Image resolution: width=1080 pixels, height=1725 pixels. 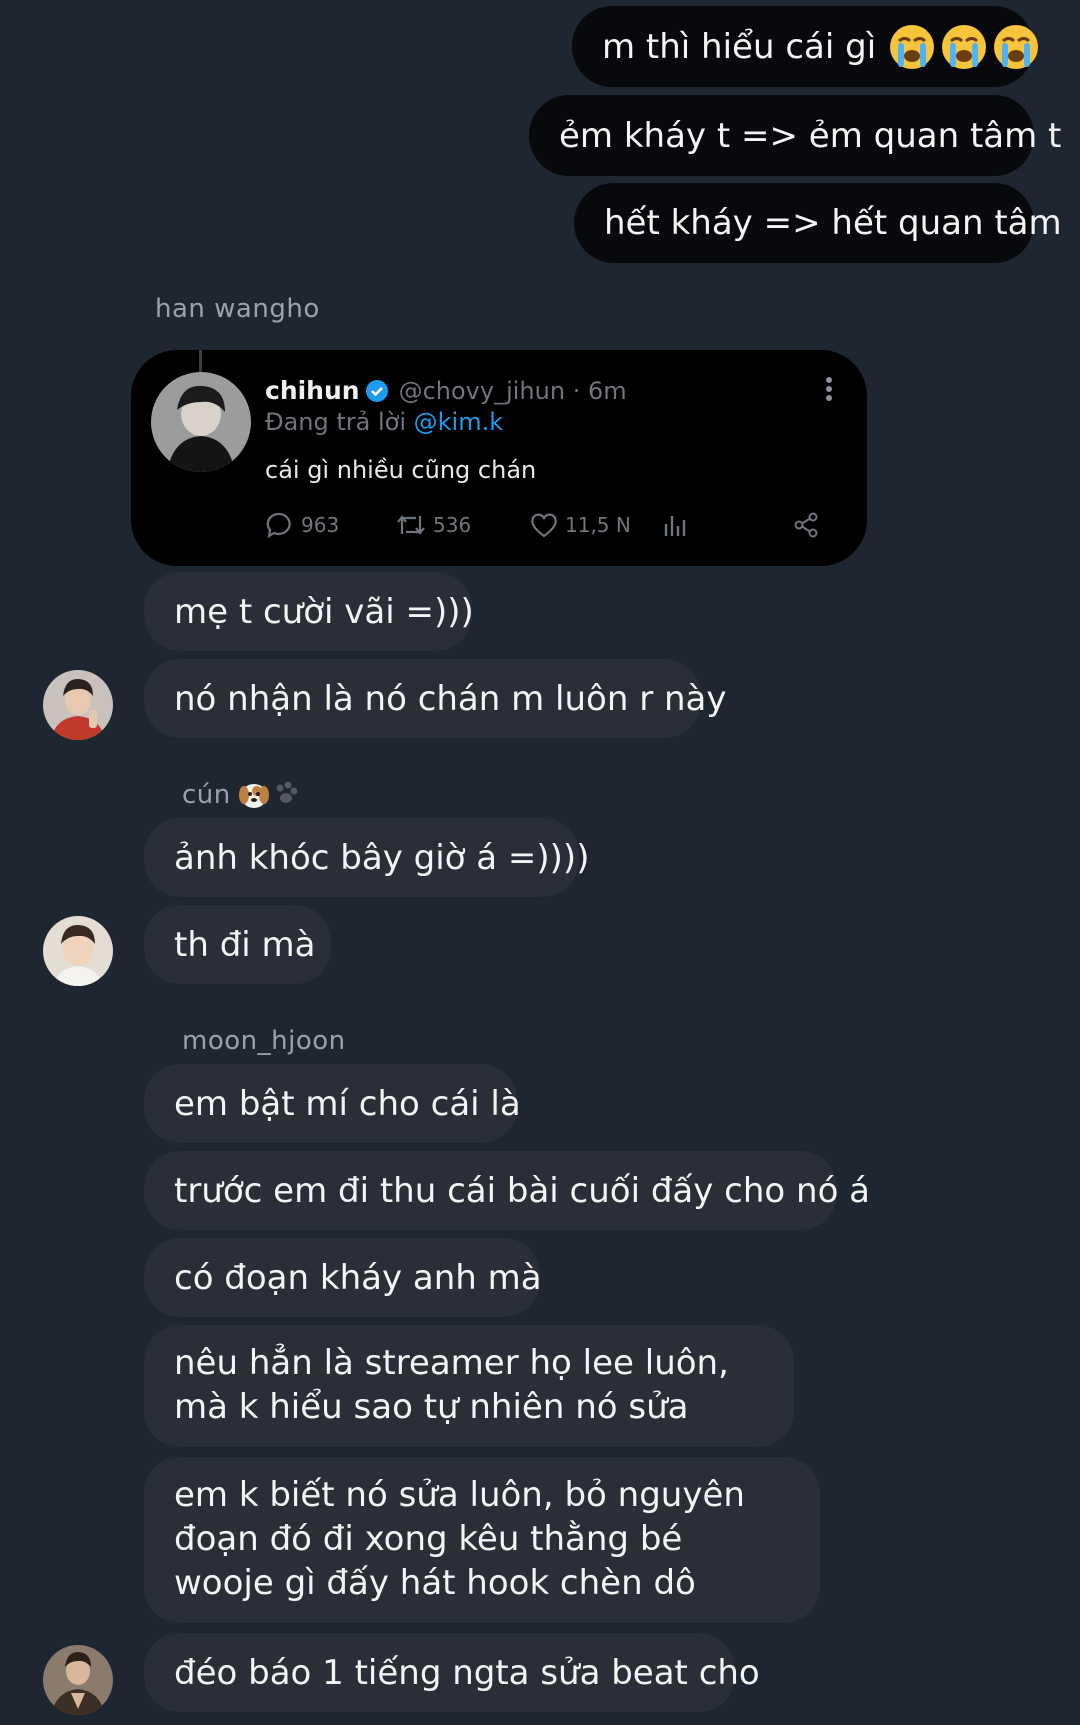 I want to click on reply-action: 963, so click(x=302, y=525).